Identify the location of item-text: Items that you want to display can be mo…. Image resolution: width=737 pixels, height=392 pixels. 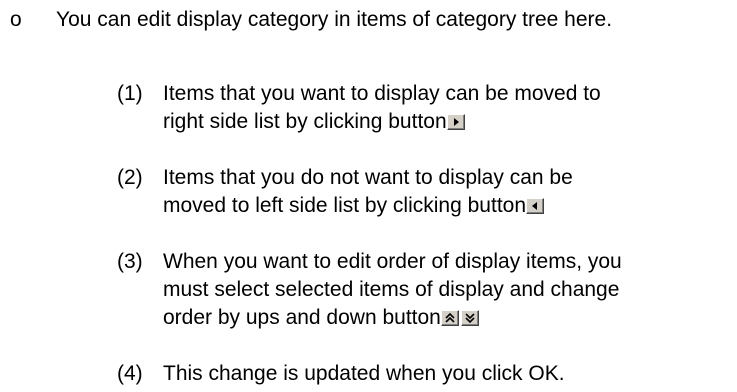
(382, 93).